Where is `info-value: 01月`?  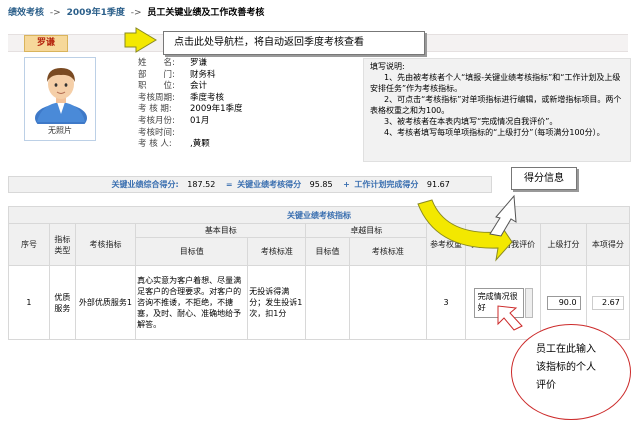
info-value: 01月 is located at coordinates (200, 120).